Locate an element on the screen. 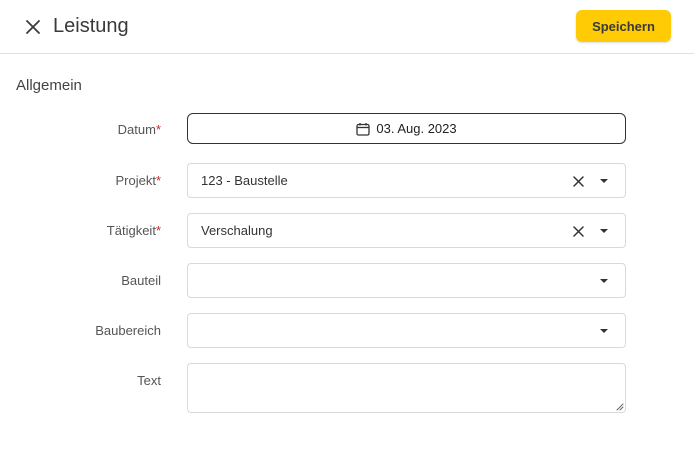 Image resolution: width=694 pixels, height=453 pixels. projekt-label-text: Projekt is located at coordinates (135, 180).